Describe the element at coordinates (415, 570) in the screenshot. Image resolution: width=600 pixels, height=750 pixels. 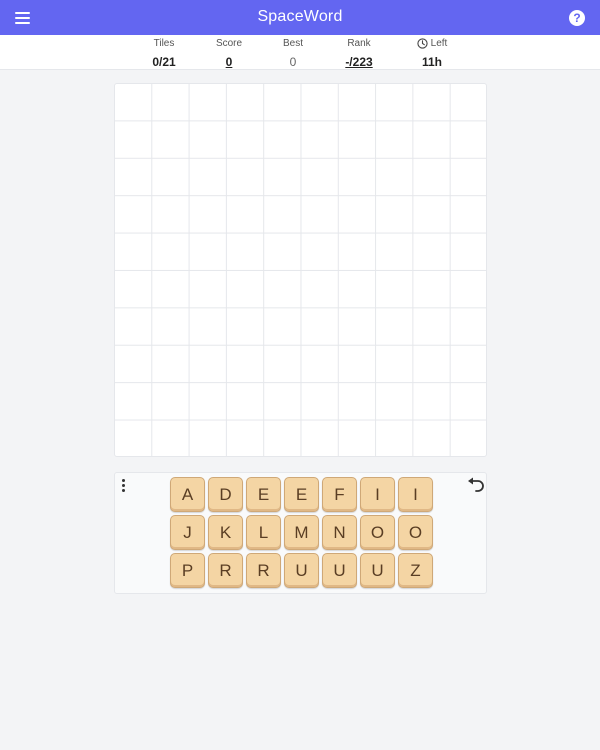
I see `letter-tile: Z` at that location.